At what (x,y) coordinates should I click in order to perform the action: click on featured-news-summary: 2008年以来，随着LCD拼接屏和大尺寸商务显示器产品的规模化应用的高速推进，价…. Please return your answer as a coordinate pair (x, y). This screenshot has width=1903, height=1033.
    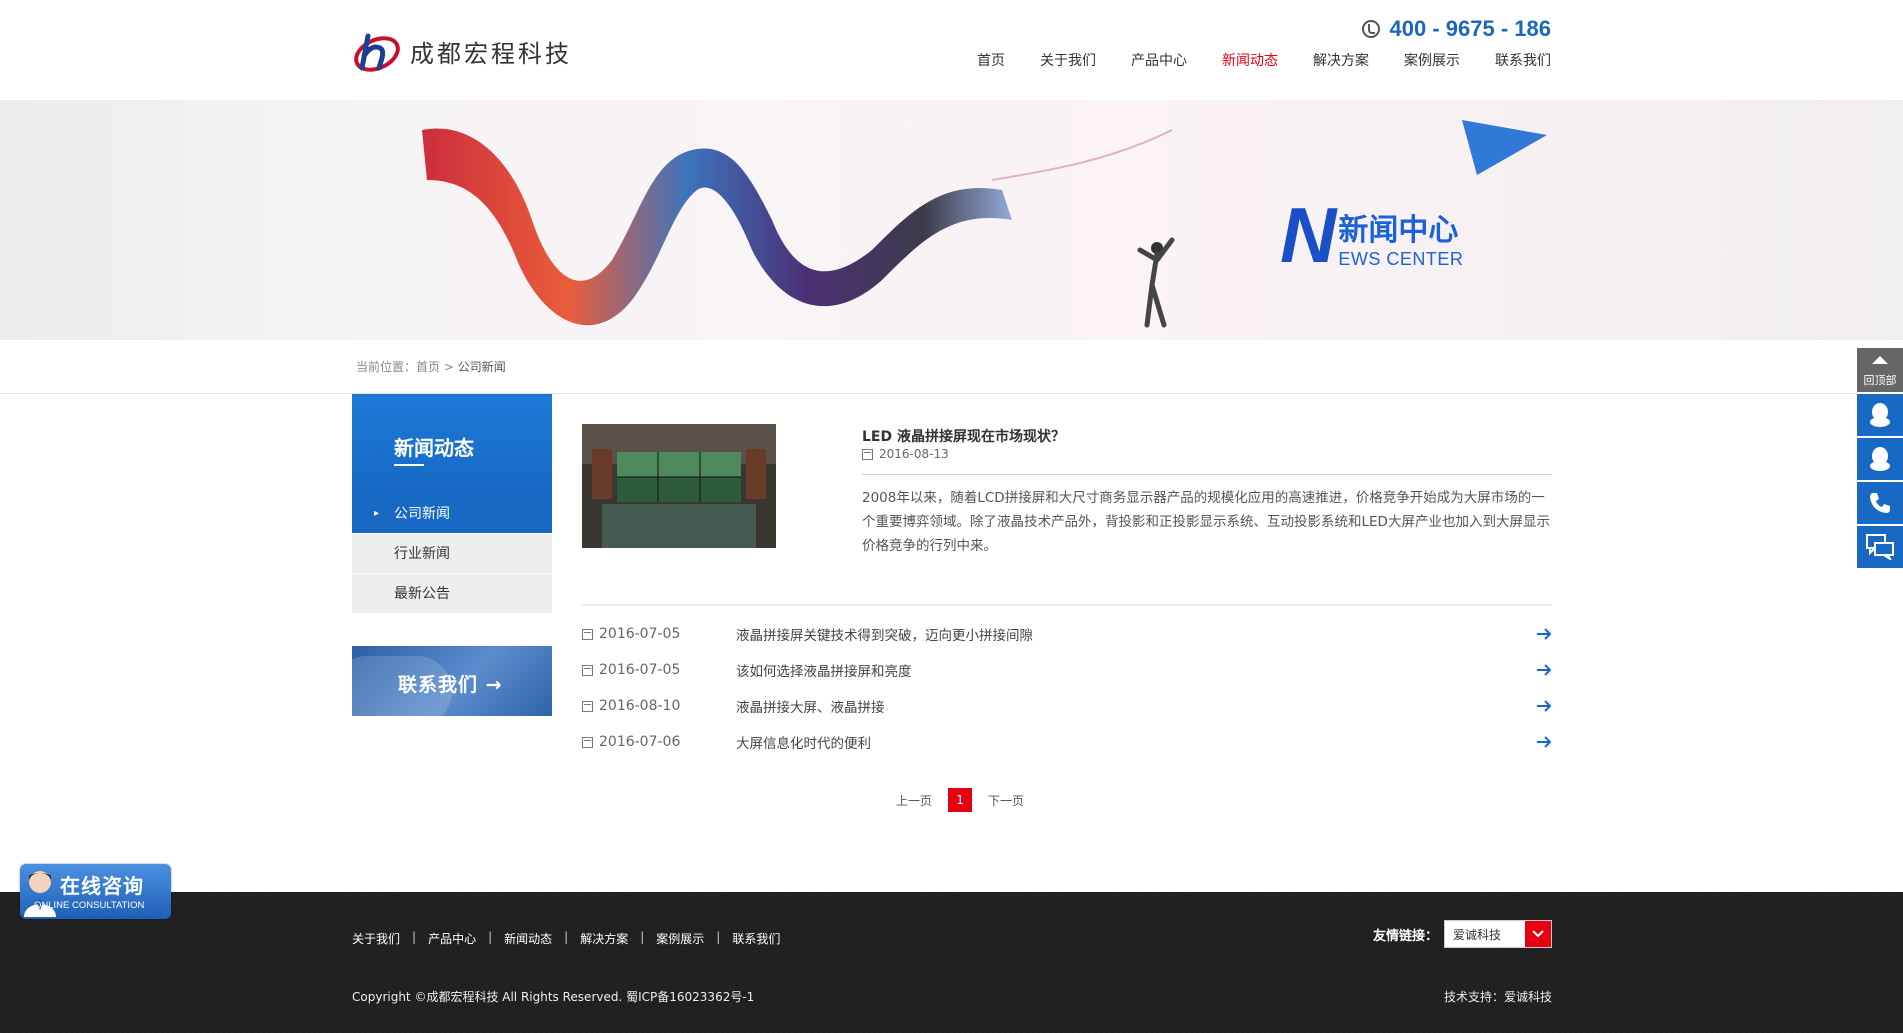
    Looking at the image, I should click on (1206, 522).